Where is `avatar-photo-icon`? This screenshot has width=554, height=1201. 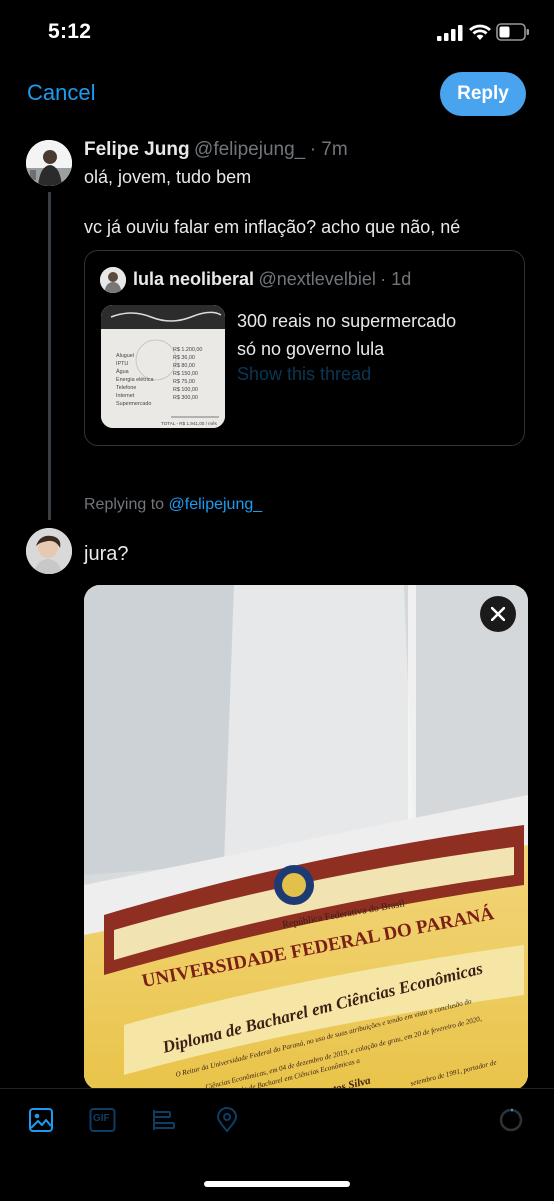 avatar-photo-icon is located at coordinates (49, 163).